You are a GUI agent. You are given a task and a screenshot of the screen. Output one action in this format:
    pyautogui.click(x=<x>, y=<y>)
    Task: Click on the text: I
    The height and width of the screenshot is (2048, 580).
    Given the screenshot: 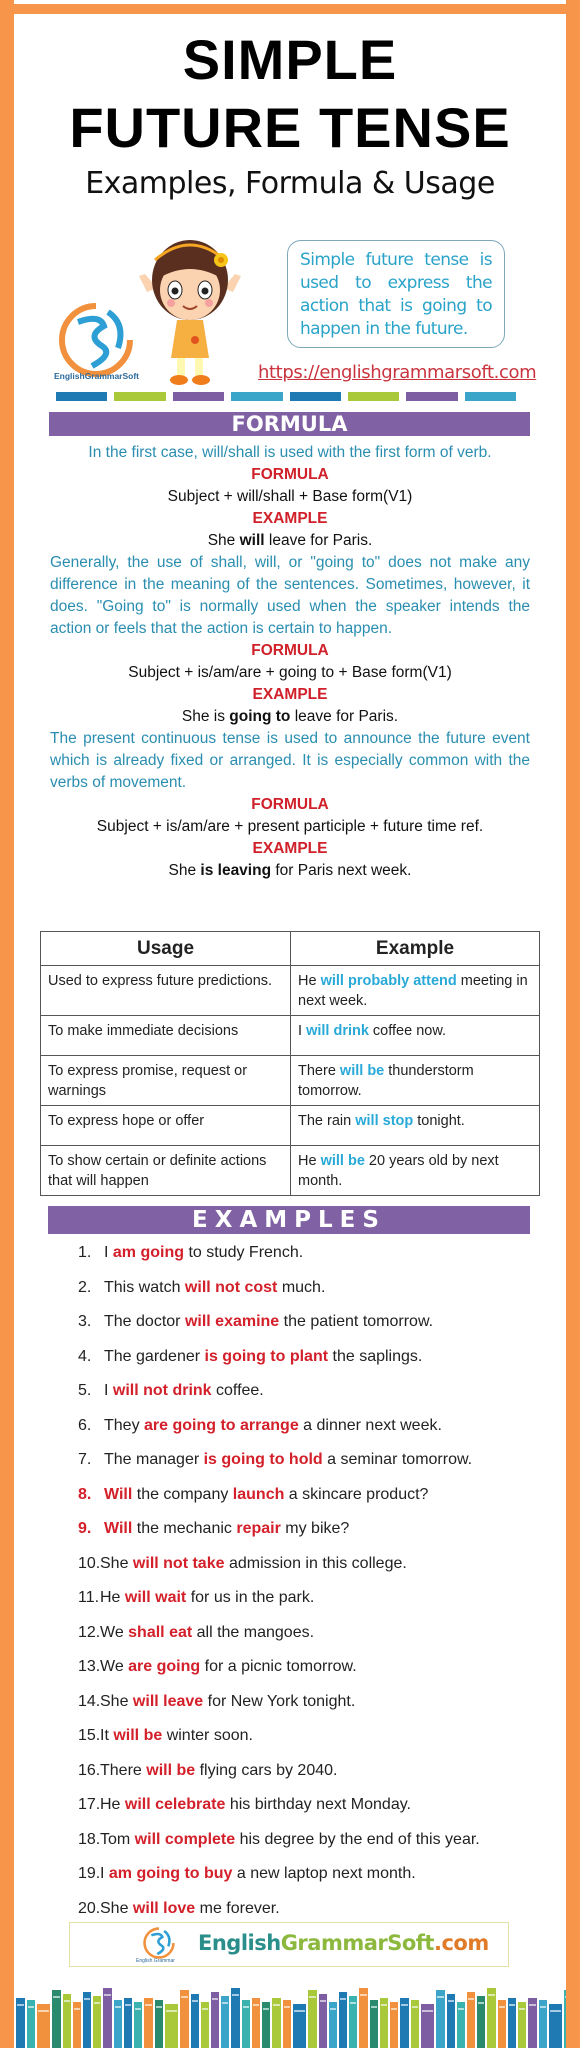 What is the action you would take?
    pyautogui.click(x=108, y=1390)
    